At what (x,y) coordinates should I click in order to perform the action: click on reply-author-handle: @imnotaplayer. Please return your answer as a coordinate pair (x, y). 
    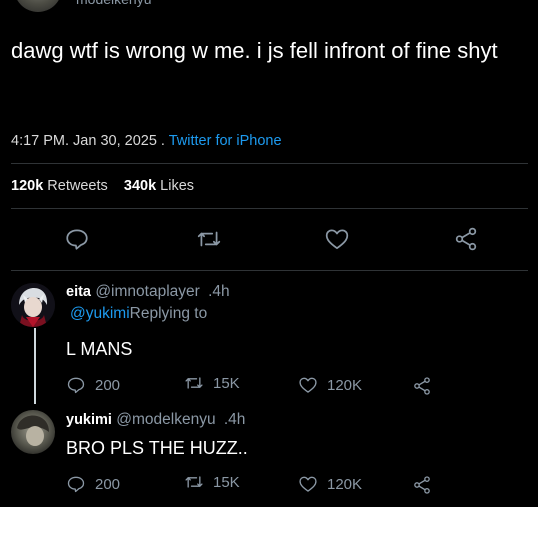
    Looking at the image, I should click on (147, 291).